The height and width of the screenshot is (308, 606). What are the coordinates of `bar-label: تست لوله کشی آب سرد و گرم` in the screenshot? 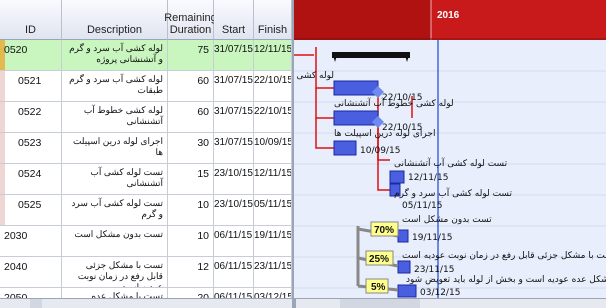 It's located at (453, 193).